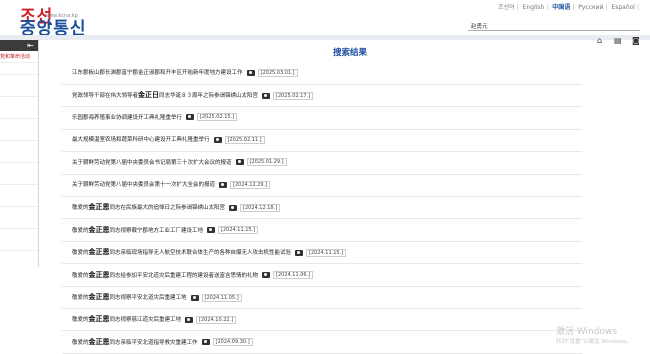  I want to click on result-date: [2025.01.29.], so click(266, 162).